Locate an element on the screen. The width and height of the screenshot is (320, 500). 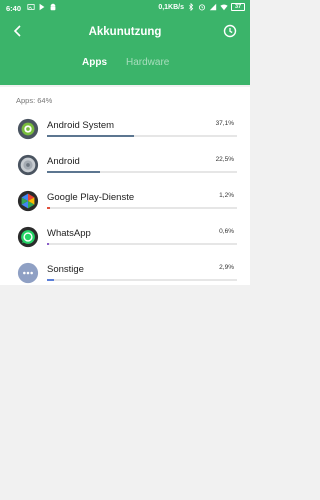
list-item-google-play-services: Google Play-Dienste 1,2% is located at coordinates (125, 204).